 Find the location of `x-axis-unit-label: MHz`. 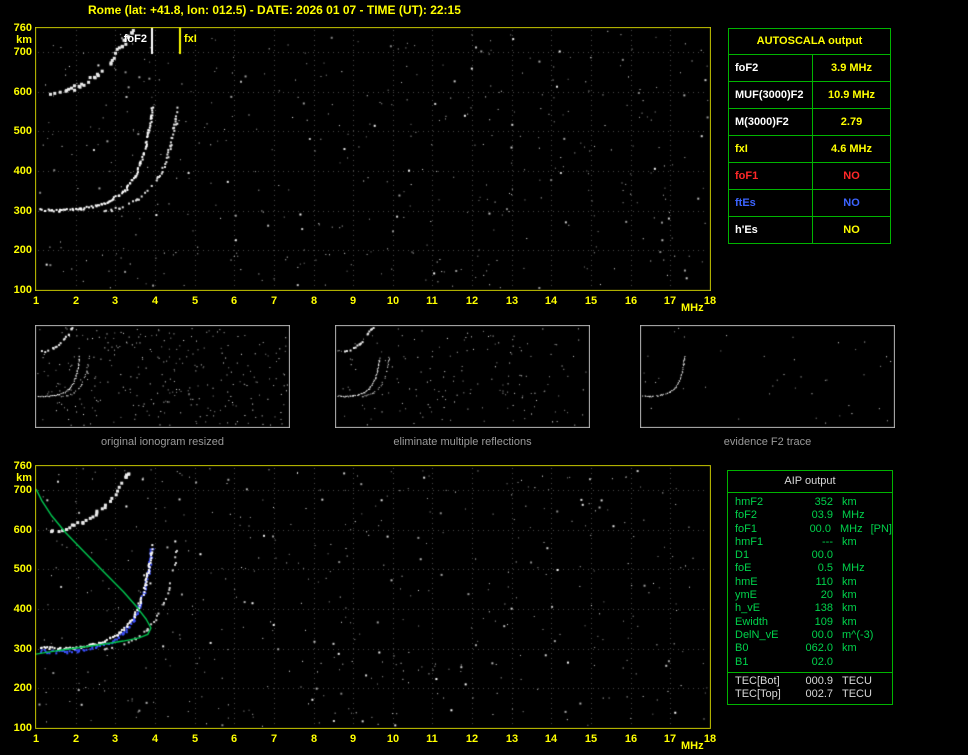

x-axis-unit-label: MHz is located at coordinates (692, 746).